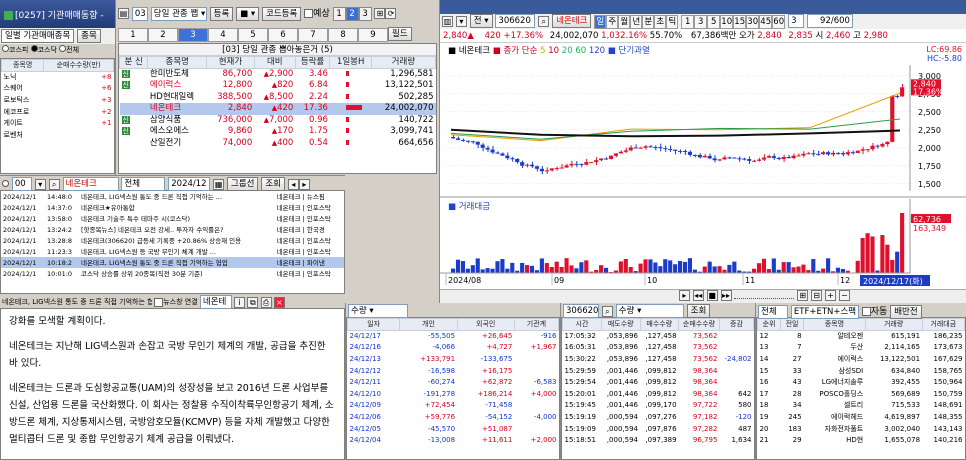  What do you see at coordinates (712, 295) in the screenshot?
I see `pause-icon: ■` at bounding box center [712, 295].